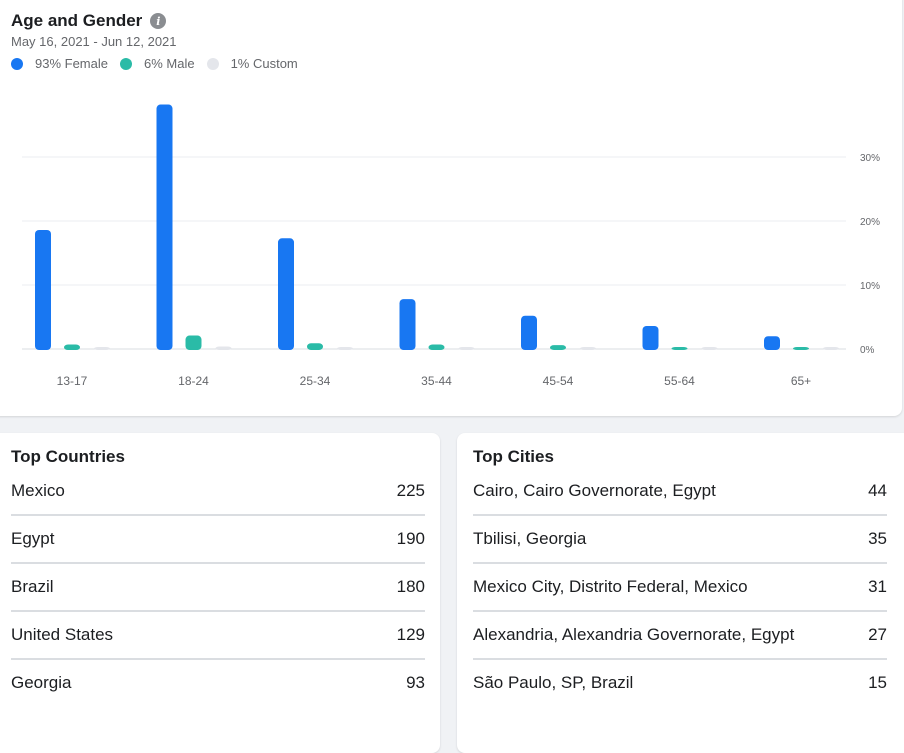 The image size is (904, 753). I want to click on country-value: 129, so click(410, 634).